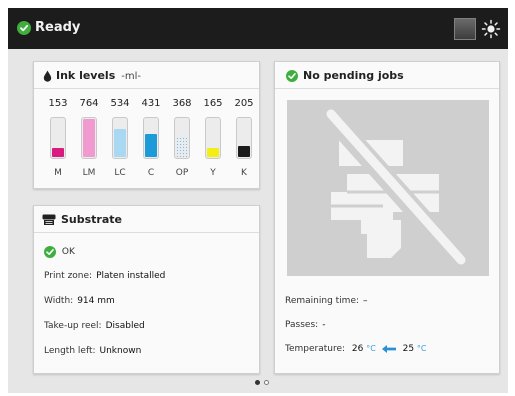 The width and height of the screenshot is (515, 396). I want to click on passes-value: -, so click(324, 325).